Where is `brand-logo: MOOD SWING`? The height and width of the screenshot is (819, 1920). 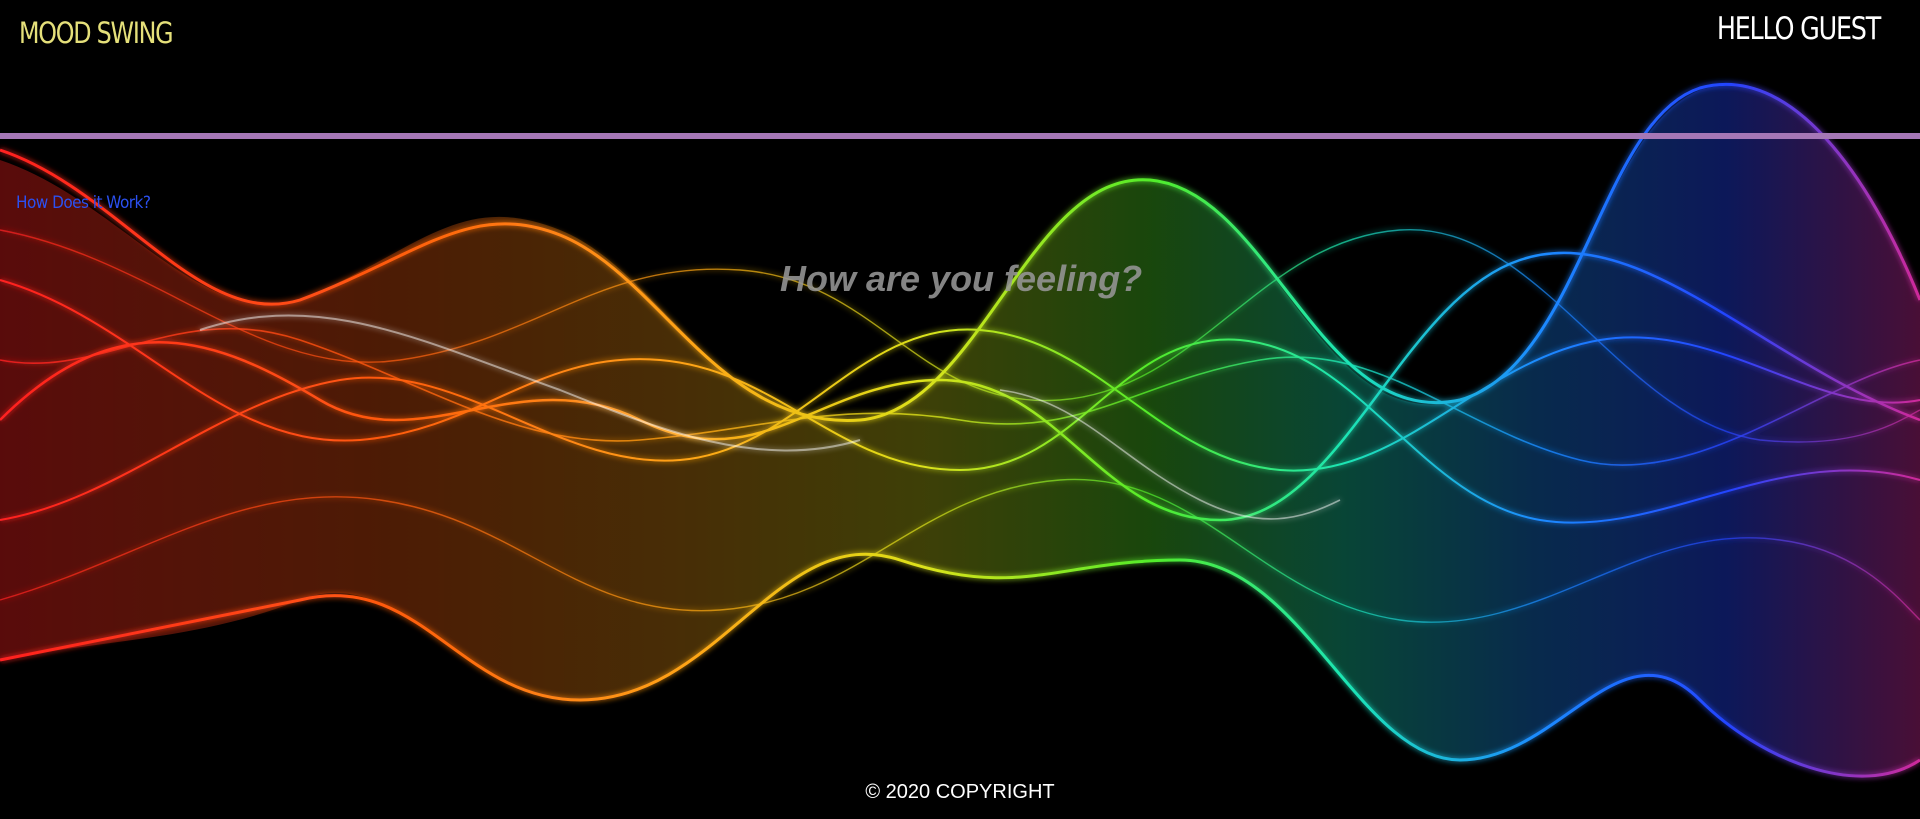 brand-logo: MOOD SWING is located at coordinates (96, 33).